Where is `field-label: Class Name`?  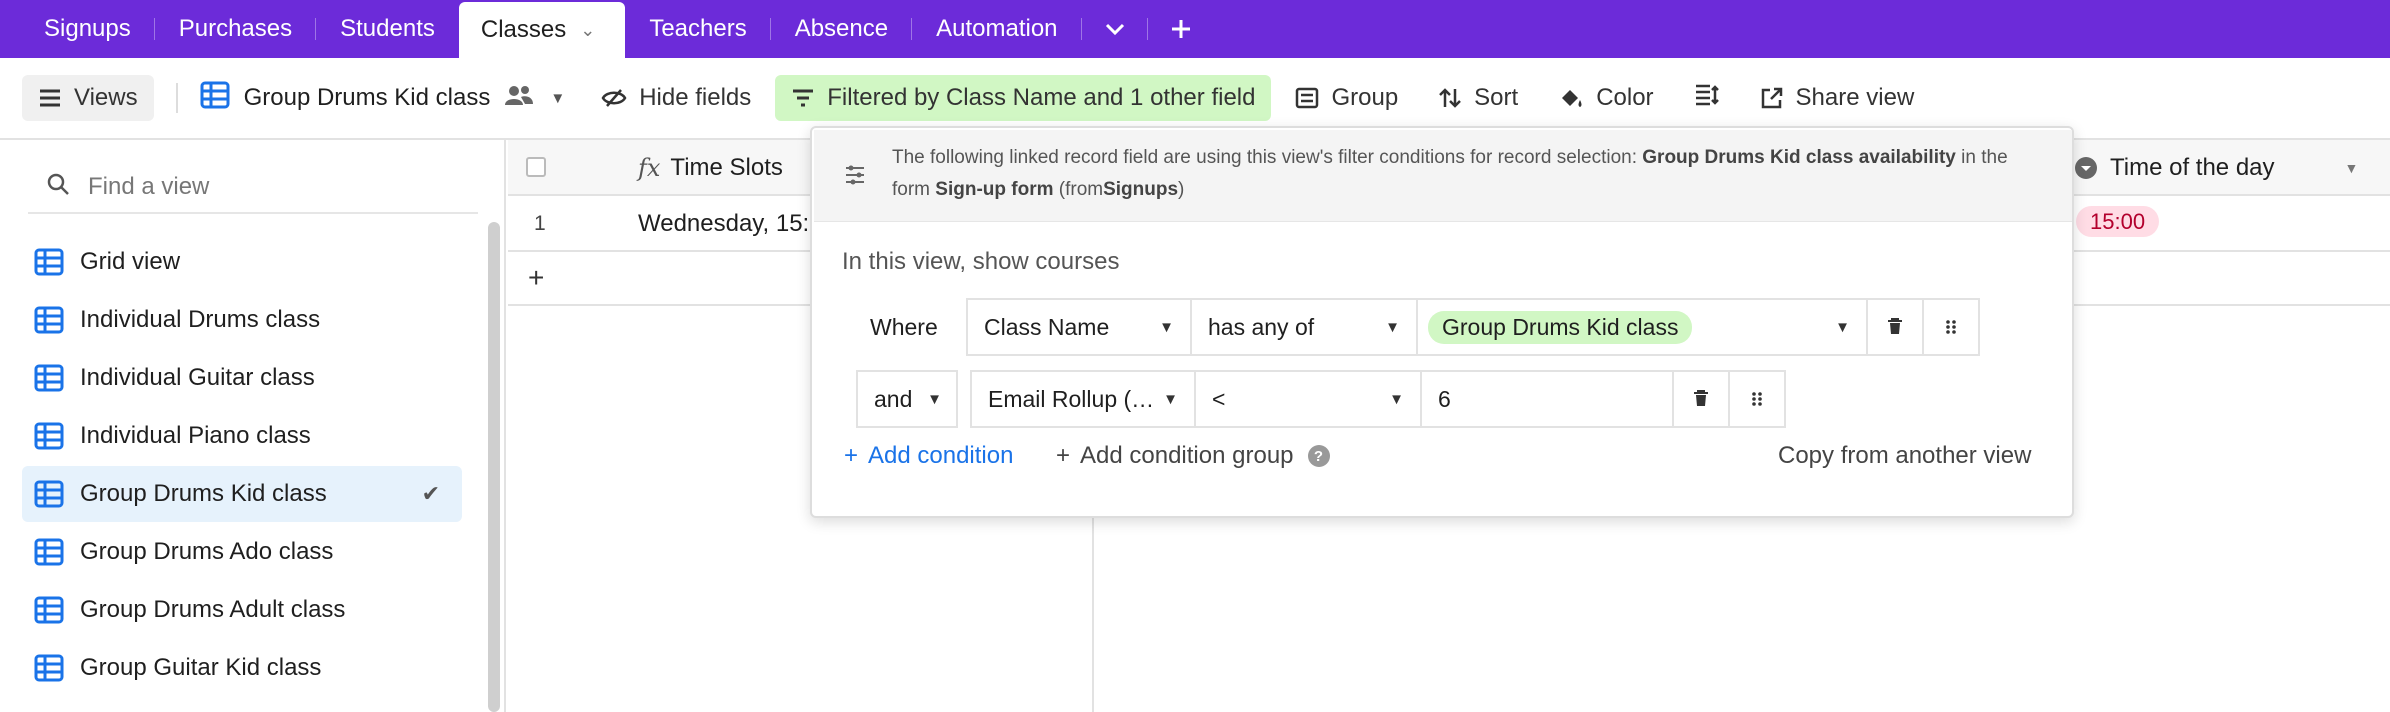
field-label: Class Name is located at coordinates (1047, 326).